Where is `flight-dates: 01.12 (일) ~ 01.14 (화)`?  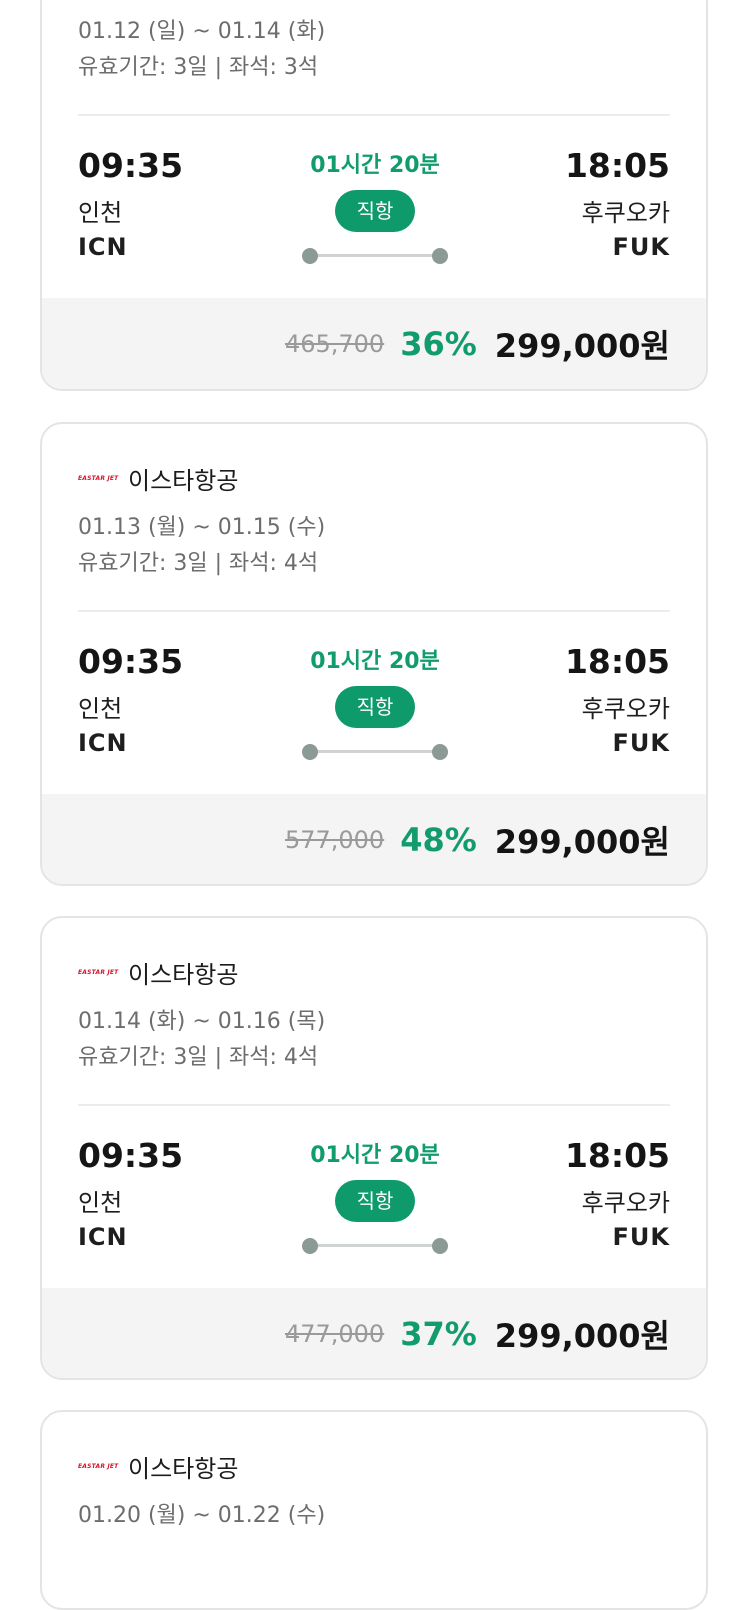
flight-dates: 01.12 (일) ~ 01.14 (화) is located at coordinates (202, 31).